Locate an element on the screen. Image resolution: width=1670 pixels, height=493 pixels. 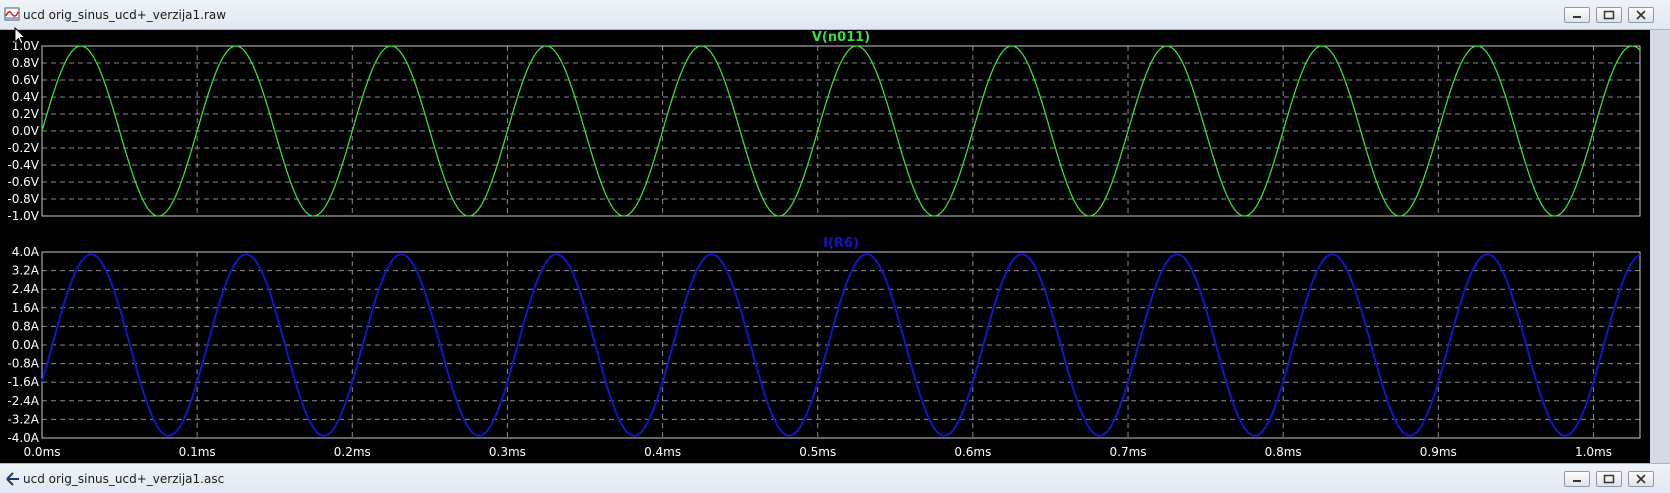
y-tick-label: -2.4A is located at coordinates (23, 401).